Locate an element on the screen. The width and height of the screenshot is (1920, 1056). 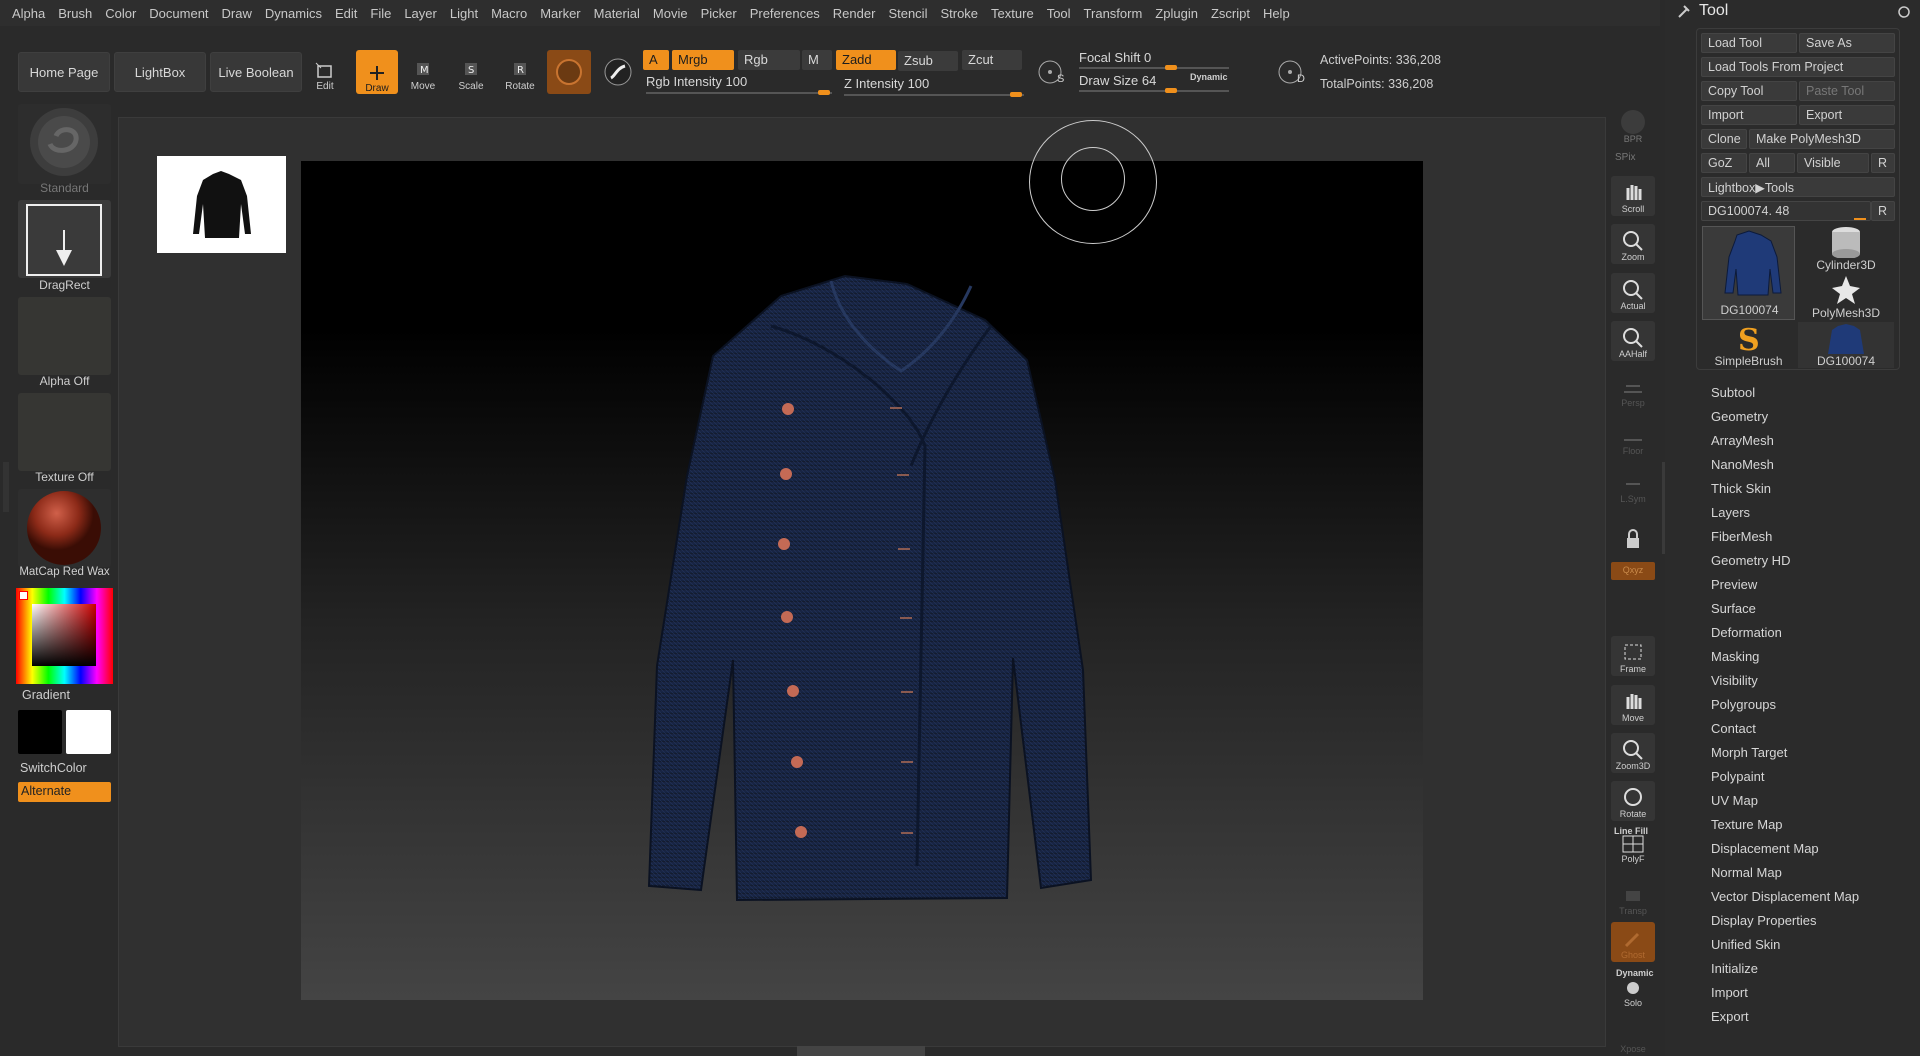
focal-shift-slider: Focal Shift 0 is located at coordinates (1154, 61).